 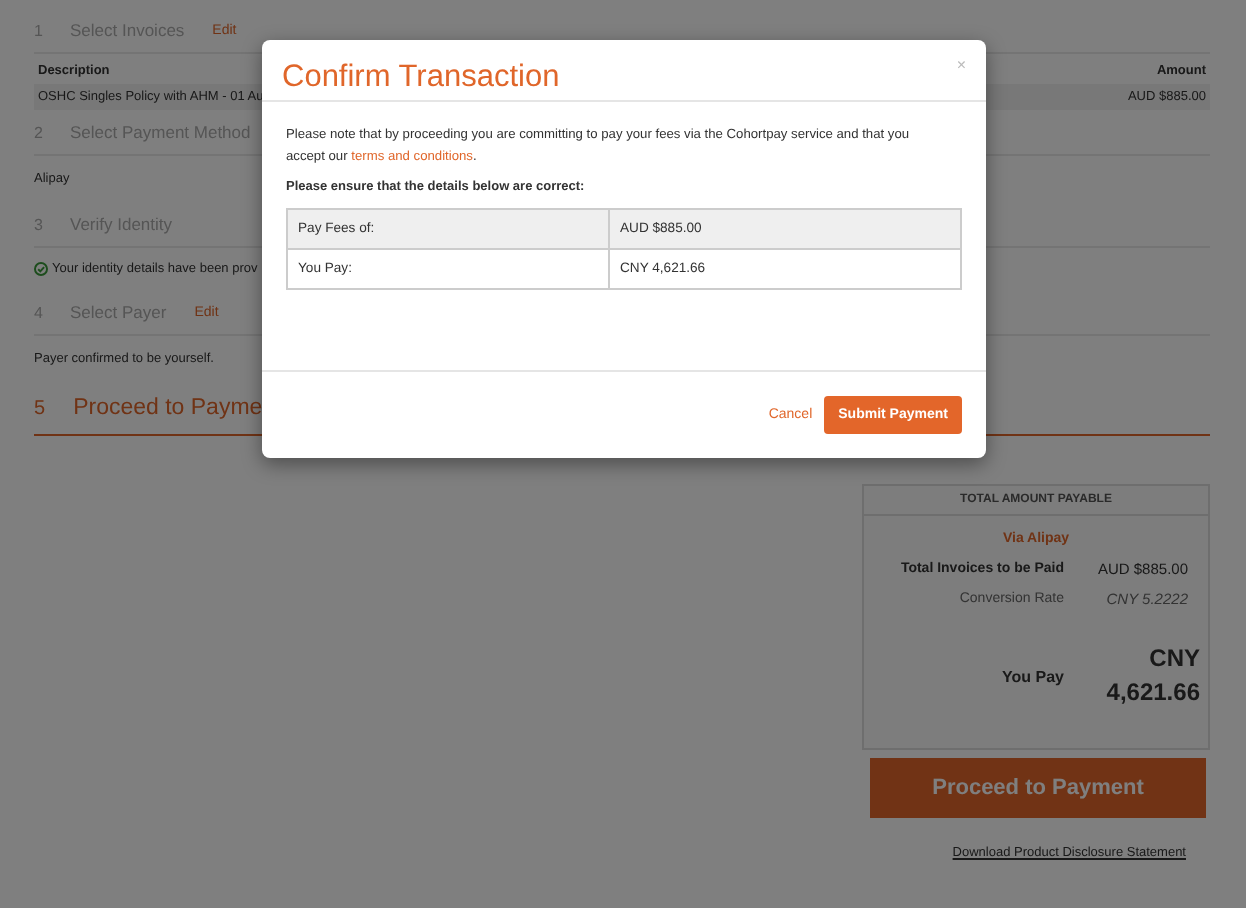 I want to click on summary-label: You Pay, so click(x=1032, y=676).